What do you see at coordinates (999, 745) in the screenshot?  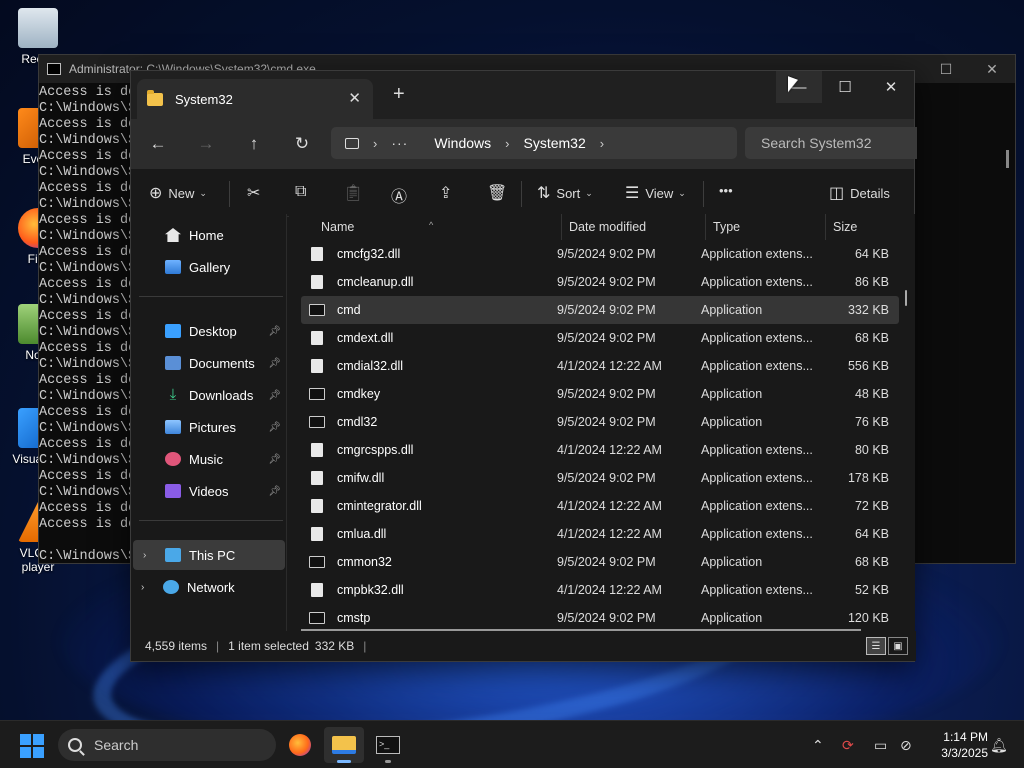 I see `notifications-icon: 🔔︎` at bounding box center [999, 745].